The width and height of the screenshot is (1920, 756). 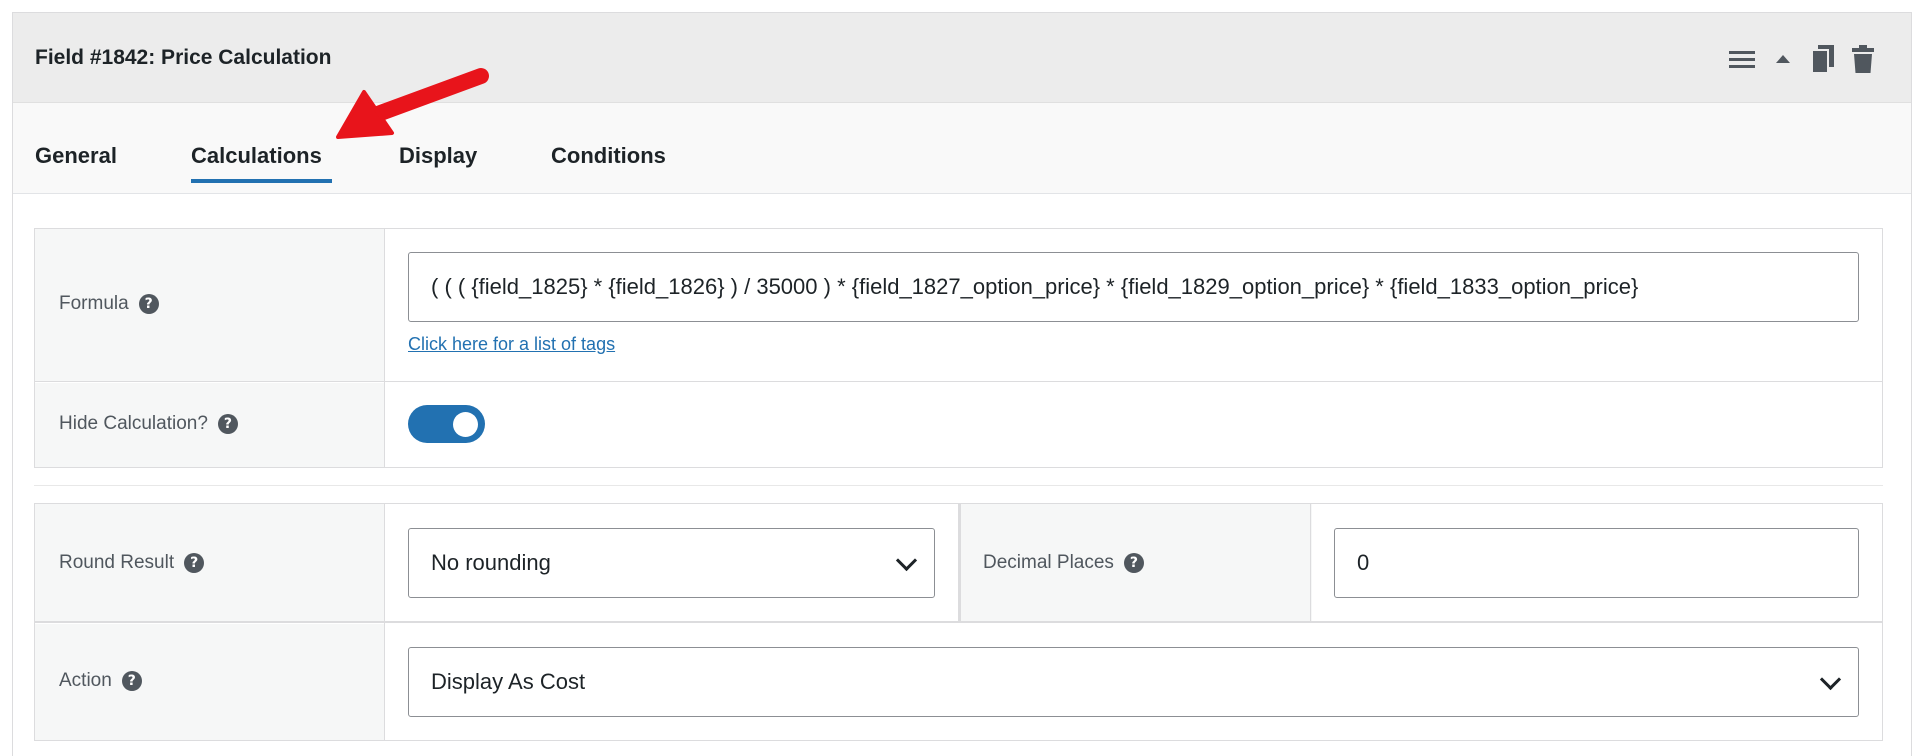 What do you see at coordinates (85, 680) in the screenshot?
I see `action-label-text: Action` at bounding box center [85, 680].